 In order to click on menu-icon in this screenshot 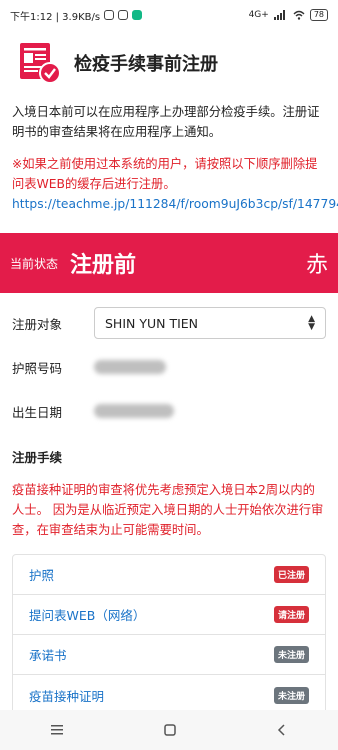, I will do `click(57, 730)`.